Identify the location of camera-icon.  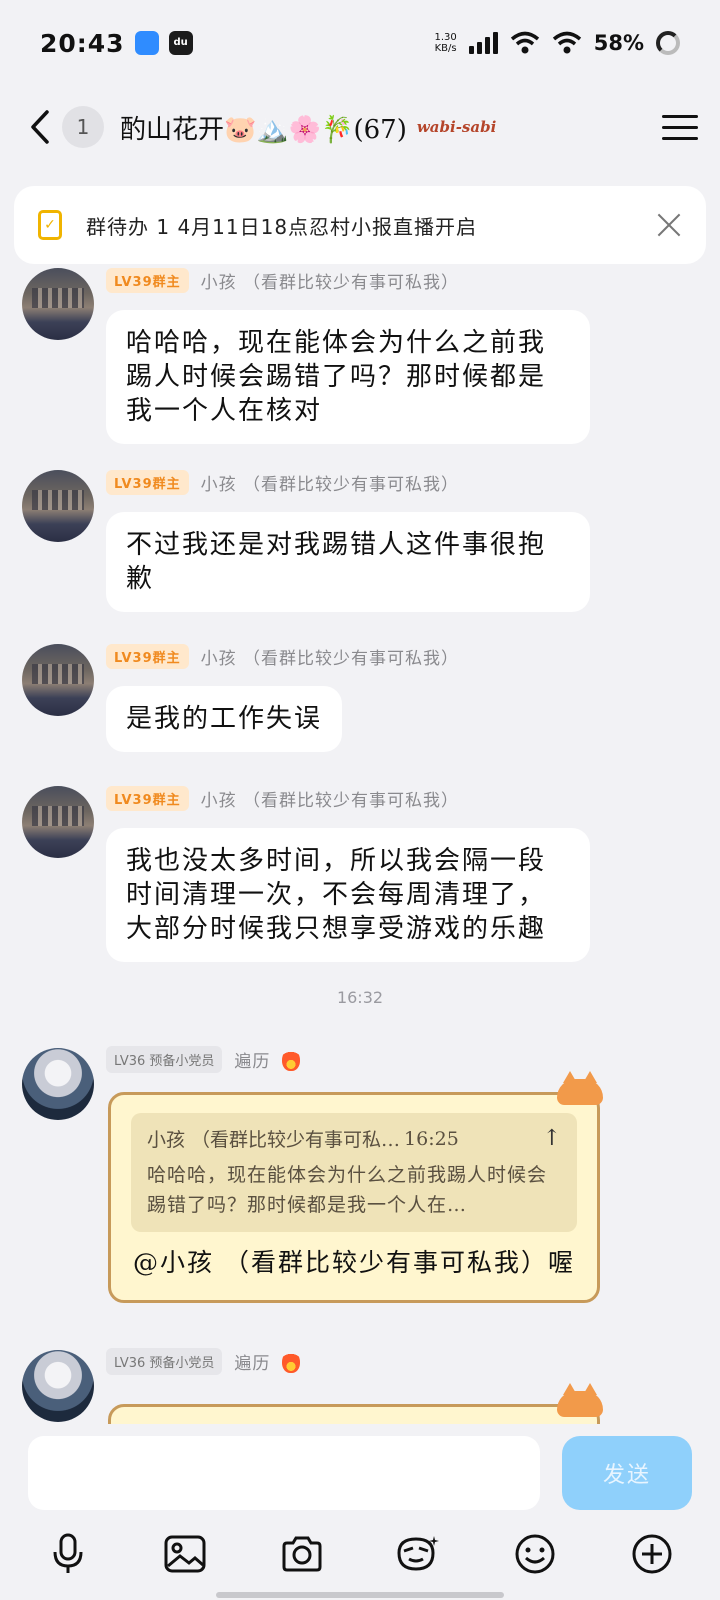
(302, 1554).